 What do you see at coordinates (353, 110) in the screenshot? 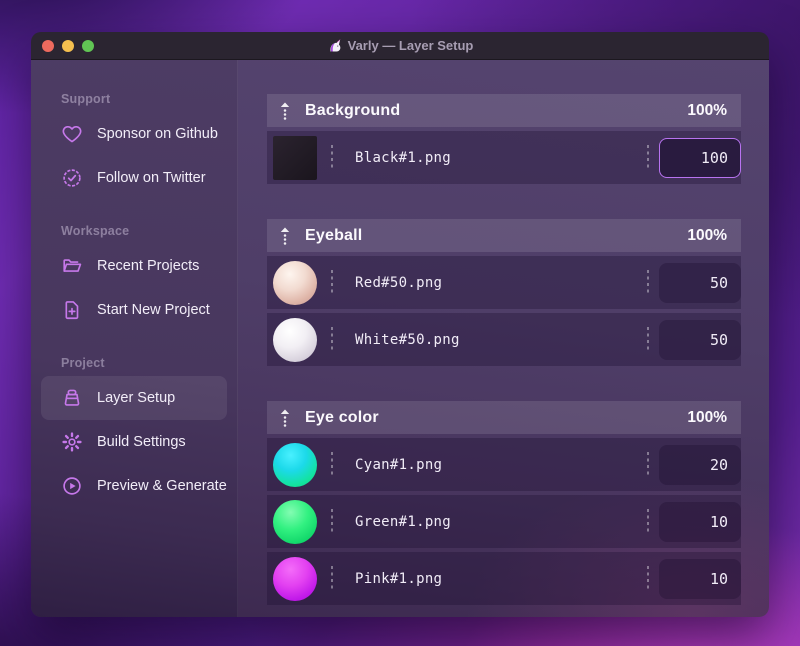
I see `group-name: Background` at bounding box center [353, 110].